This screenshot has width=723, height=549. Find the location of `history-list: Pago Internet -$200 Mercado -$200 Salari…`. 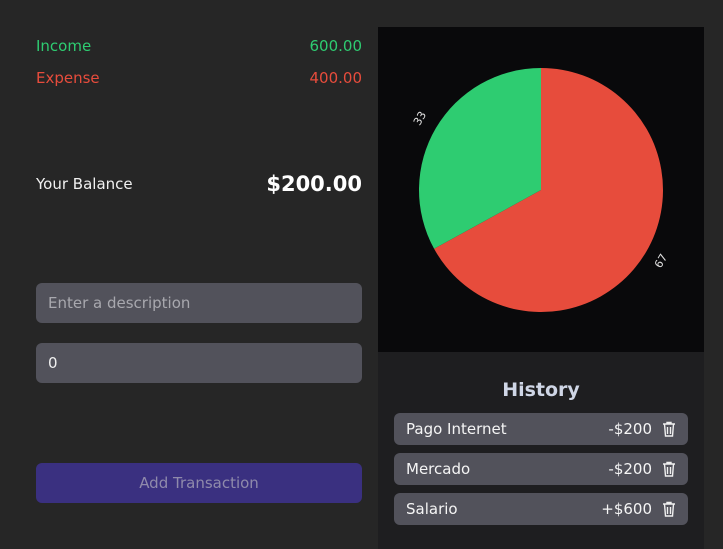

history-list: Pago Internet -$200 Mercado -$200 Salari… is located at coordinates (541, 473).